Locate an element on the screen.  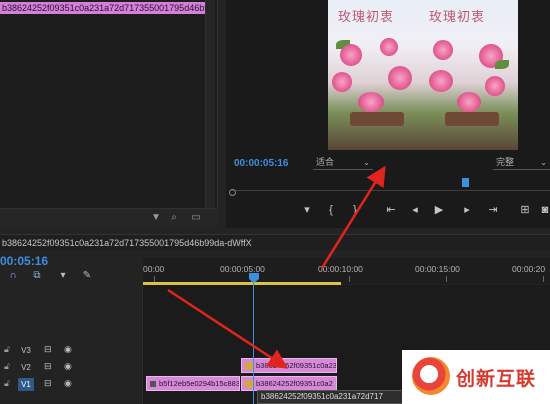
export-frame-icon: ⊞ is located at coordinates (525, 210).